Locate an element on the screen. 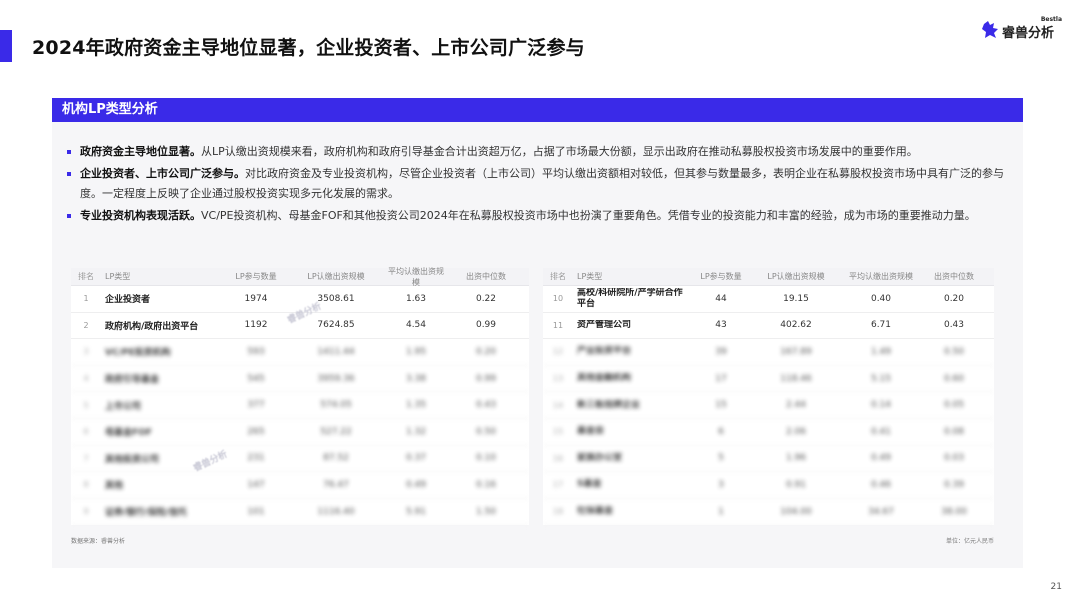 The height and width of the screenshot is (605, 1080). brand-logo: Bestla 睿兽分析 is located at coordinates (1022, 31).